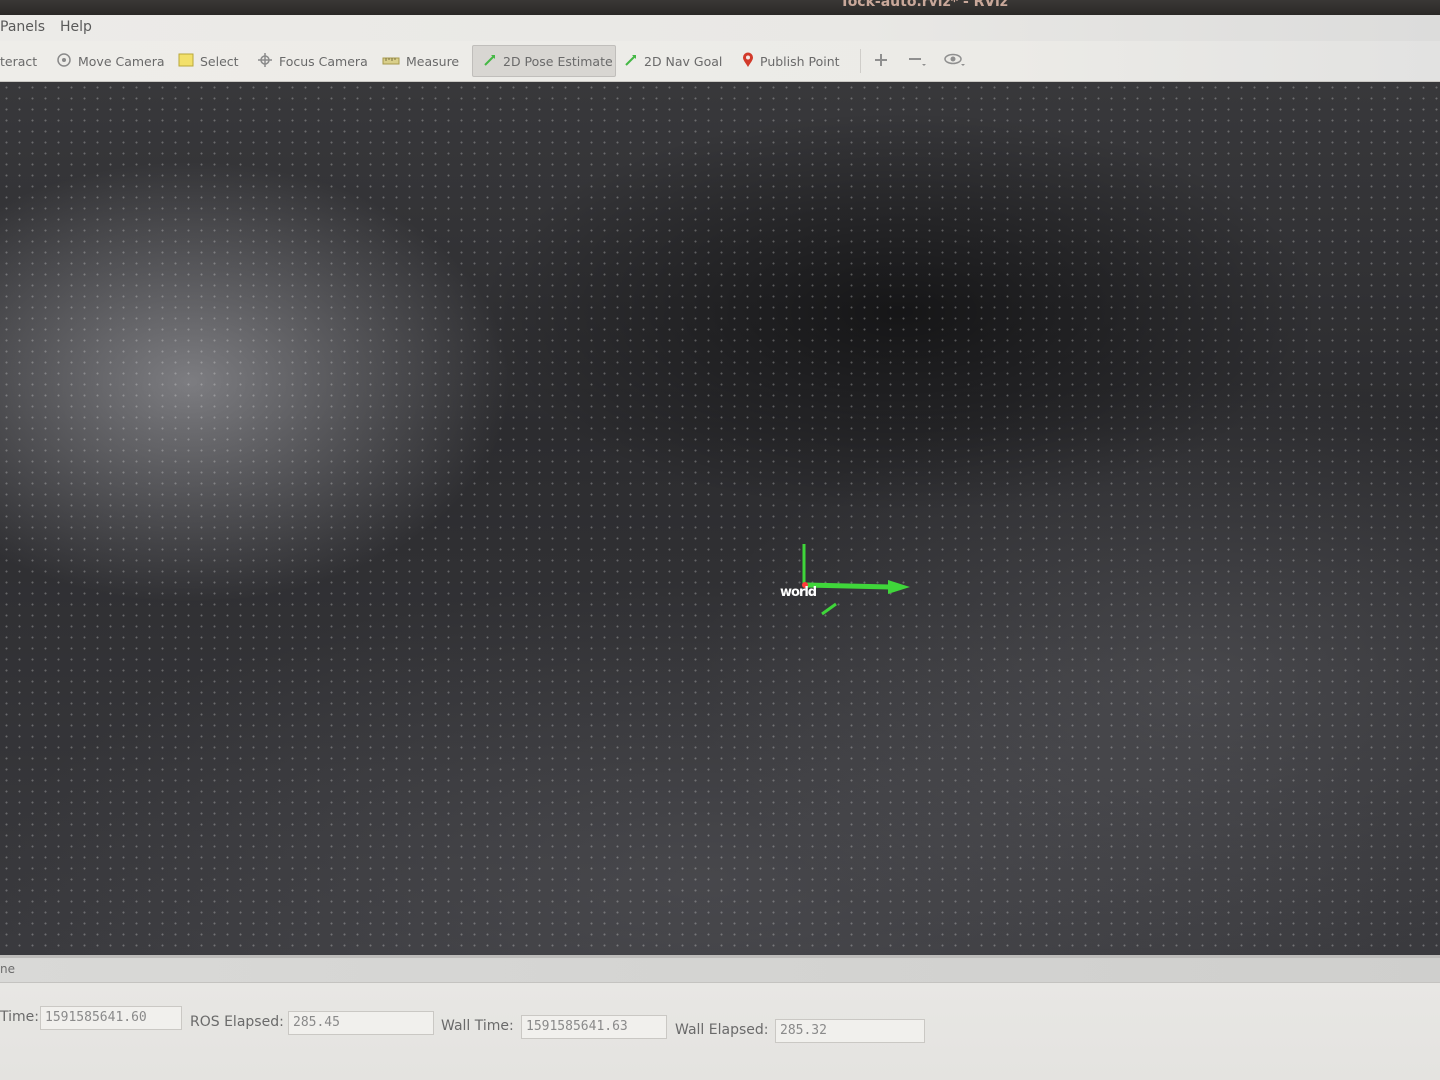  What do you see at coordinates (856, 580) in the screenshot?
I see `world-frame-axes` at bounding box center [856, 580].